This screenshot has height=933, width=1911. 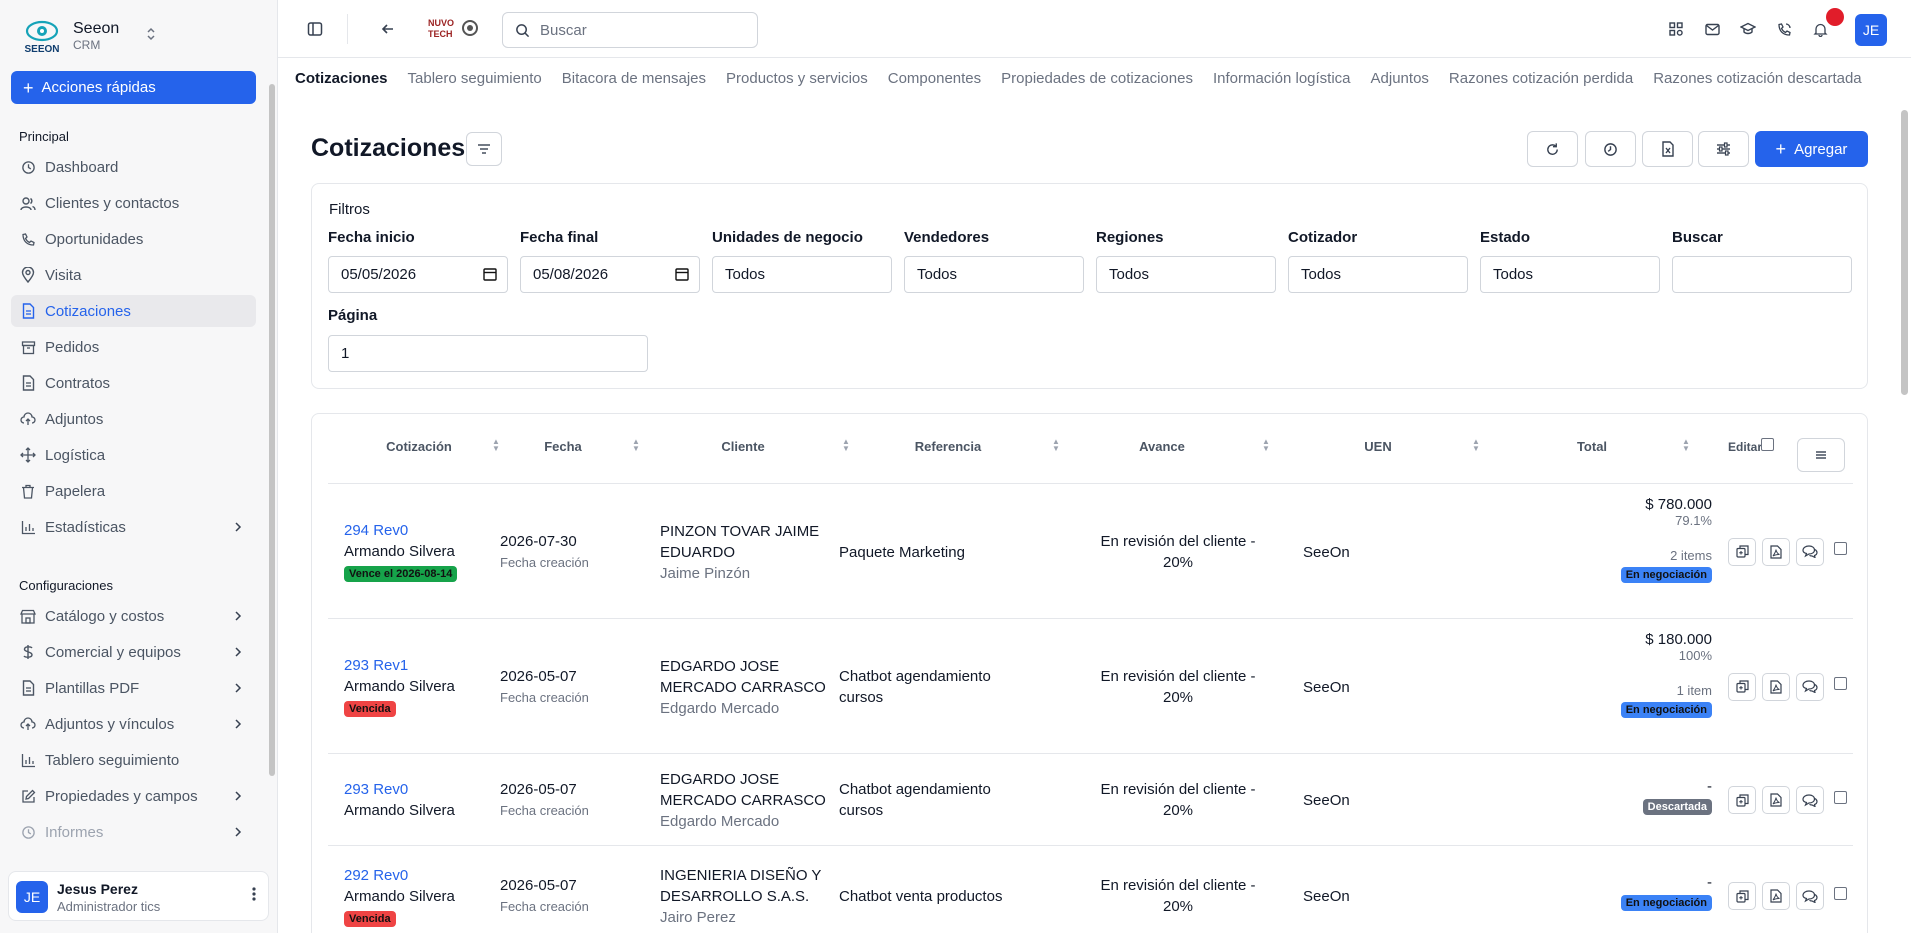 I want to click on history-button, so click(x=1610, y=149).